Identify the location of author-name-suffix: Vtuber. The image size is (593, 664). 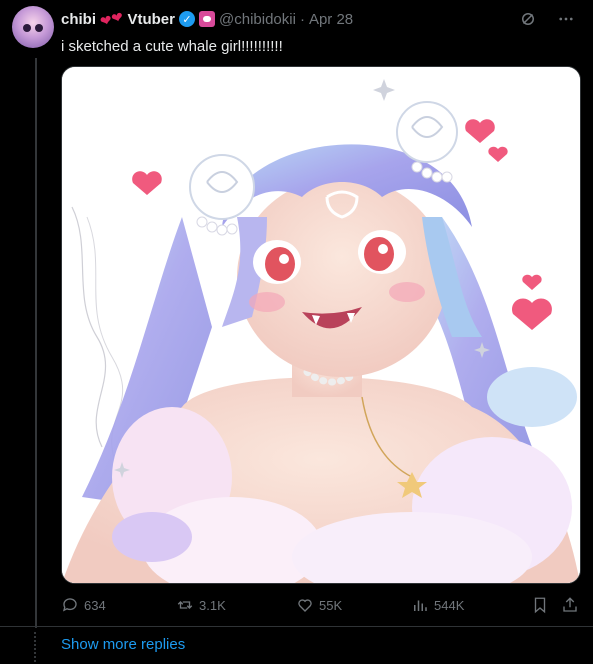
(151, 19).